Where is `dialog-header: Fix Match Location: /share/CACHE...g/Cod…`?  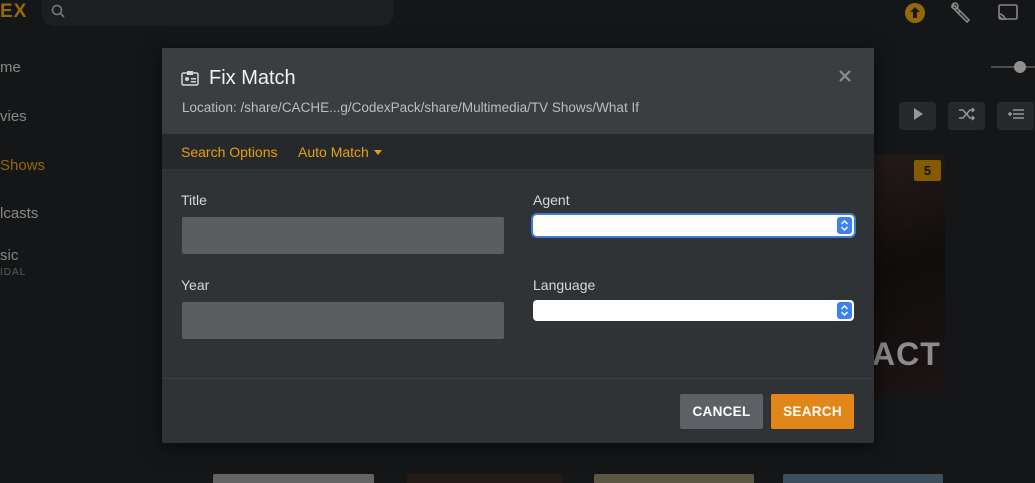 dialog-header: Fix Match Location: /share/CACHE...g/Cod… is located at coordinates (518, 91).